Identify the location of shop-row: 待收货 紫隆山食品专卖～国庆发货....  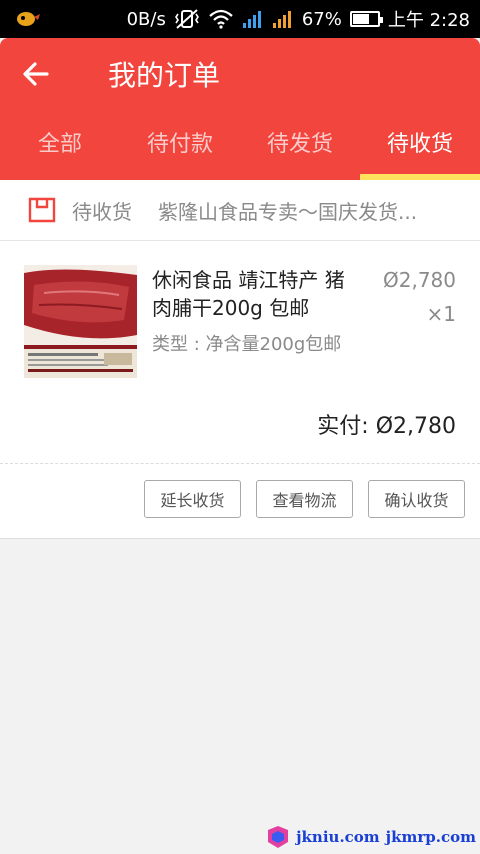
(240, 210).